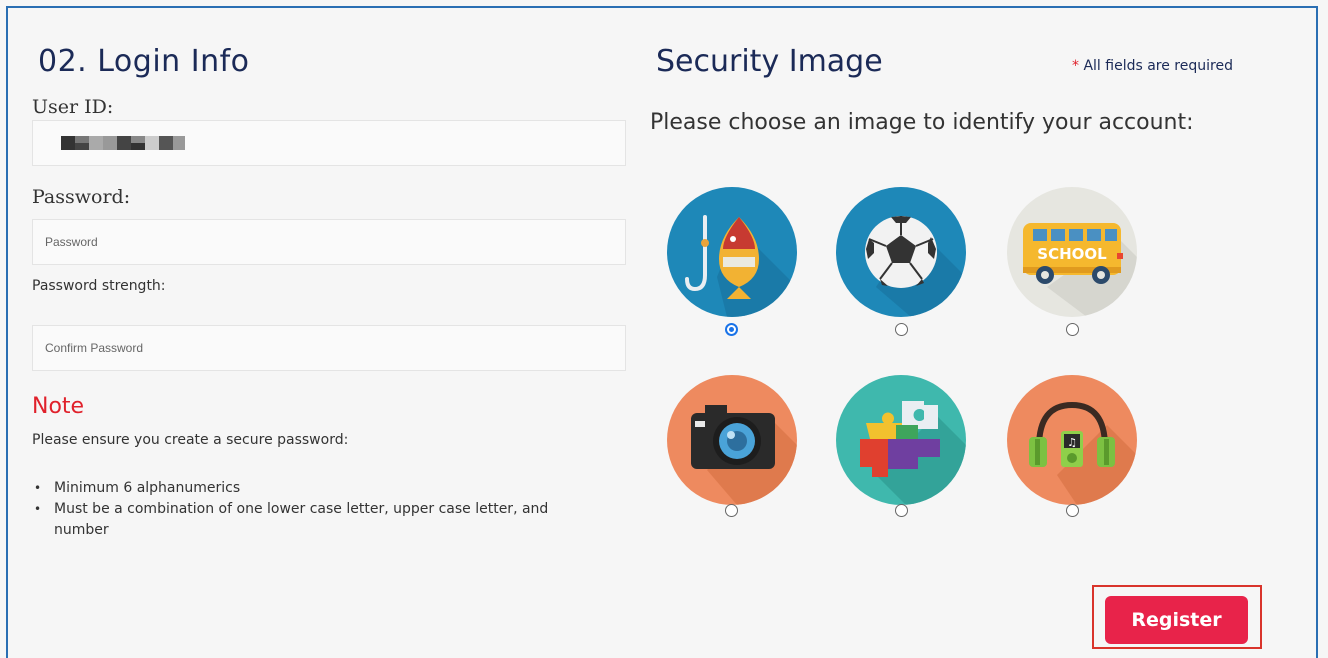 The image size is (1328, 658). Describe the element at coordinates (744, 455) in the screenshot. I see `camera-icon` at that location.